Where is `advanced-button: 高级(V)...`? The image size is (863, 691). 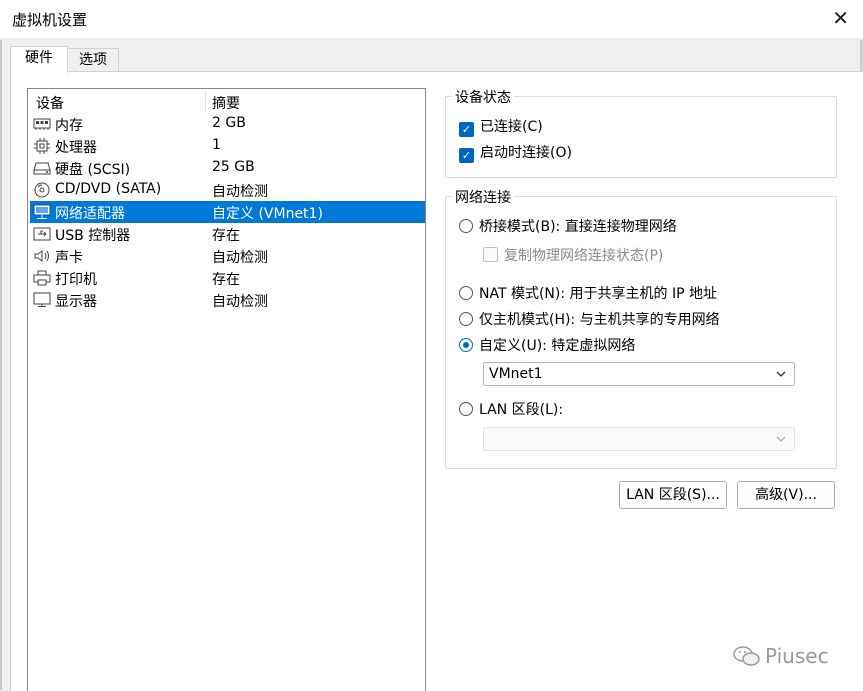
advanced-button: 高级(V)... is located at coordinates (786, 495).